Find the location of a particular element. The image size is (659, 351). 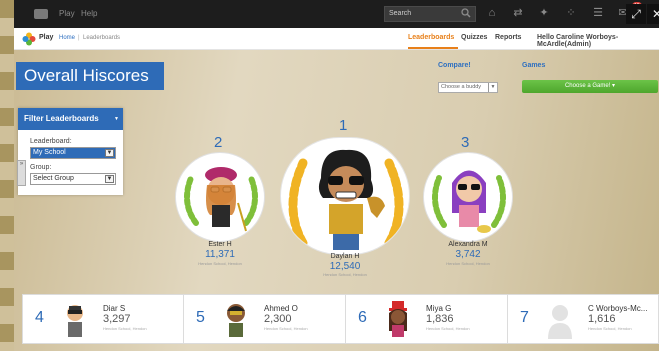

desktop-background-left is located at coordinates (7, 175).